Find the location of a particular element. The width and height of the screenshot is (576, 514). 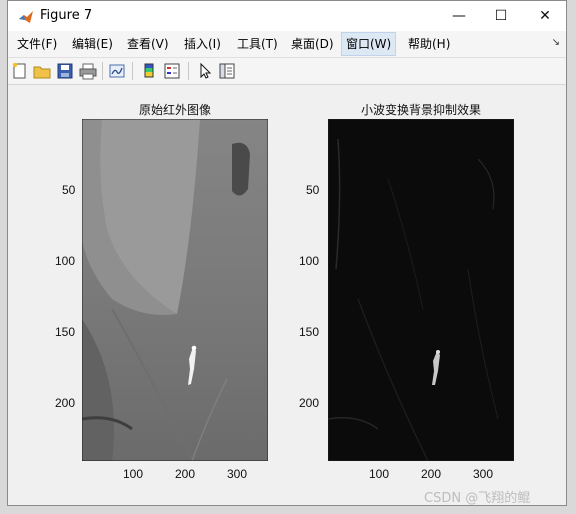

right-x-tick-200: 200 is located at coordinates (431, 474).